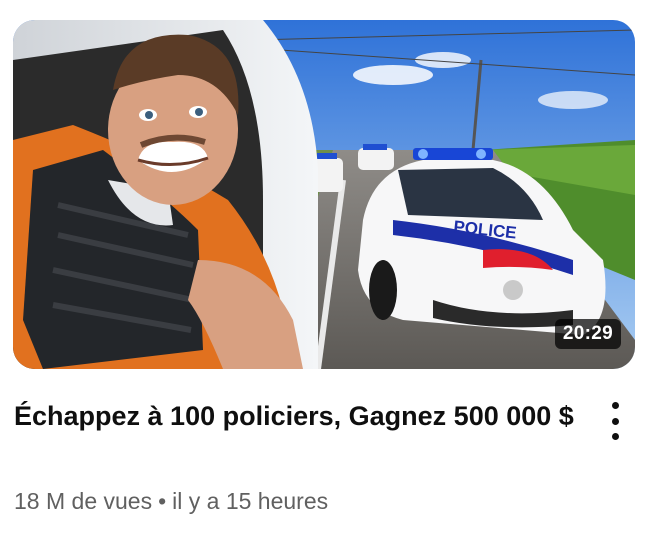  I want to click on duration-badge: 20:29, so click(587, 334).